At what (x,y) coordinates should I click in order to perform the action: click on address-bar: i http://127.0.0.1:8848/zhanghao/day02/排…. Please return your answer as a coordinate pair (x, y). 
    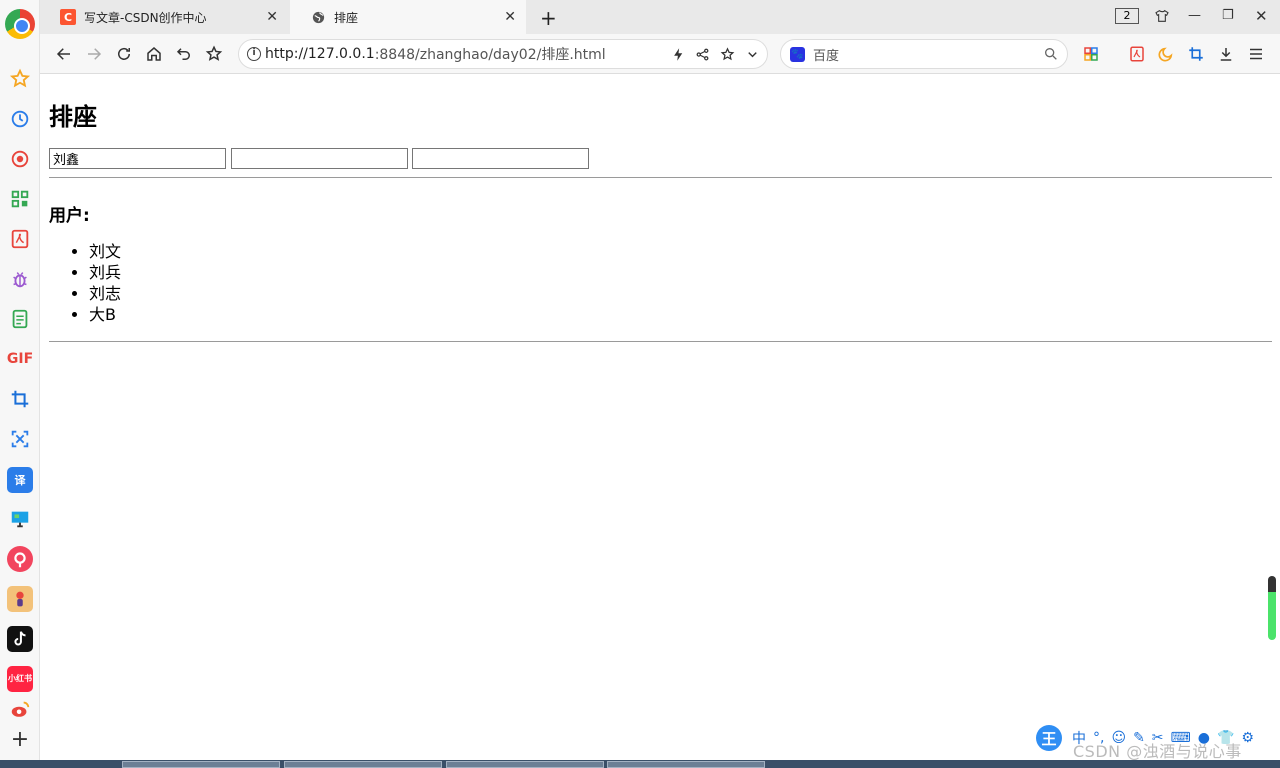
    Looking at the image, I should click on (503, 54).